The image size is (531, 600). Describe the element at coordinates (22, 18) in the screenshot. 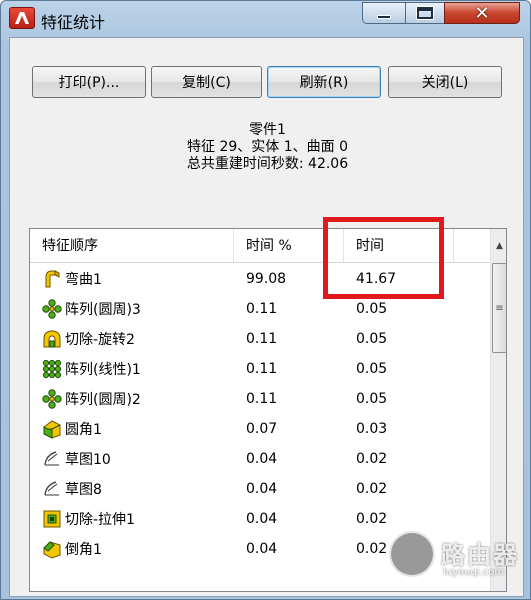

I see `app-logo-icon` at that location.